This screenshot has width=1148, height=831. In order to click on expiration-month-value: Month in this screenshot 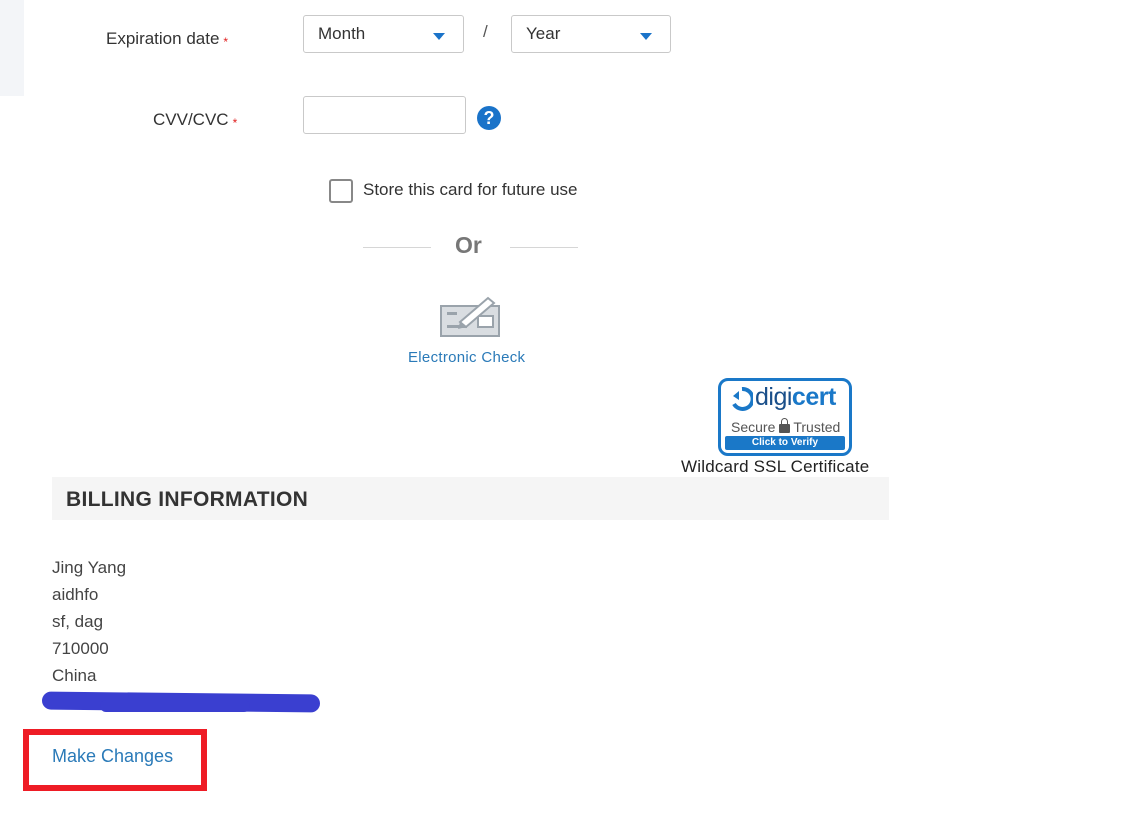, I will do `click(342, 33)`.